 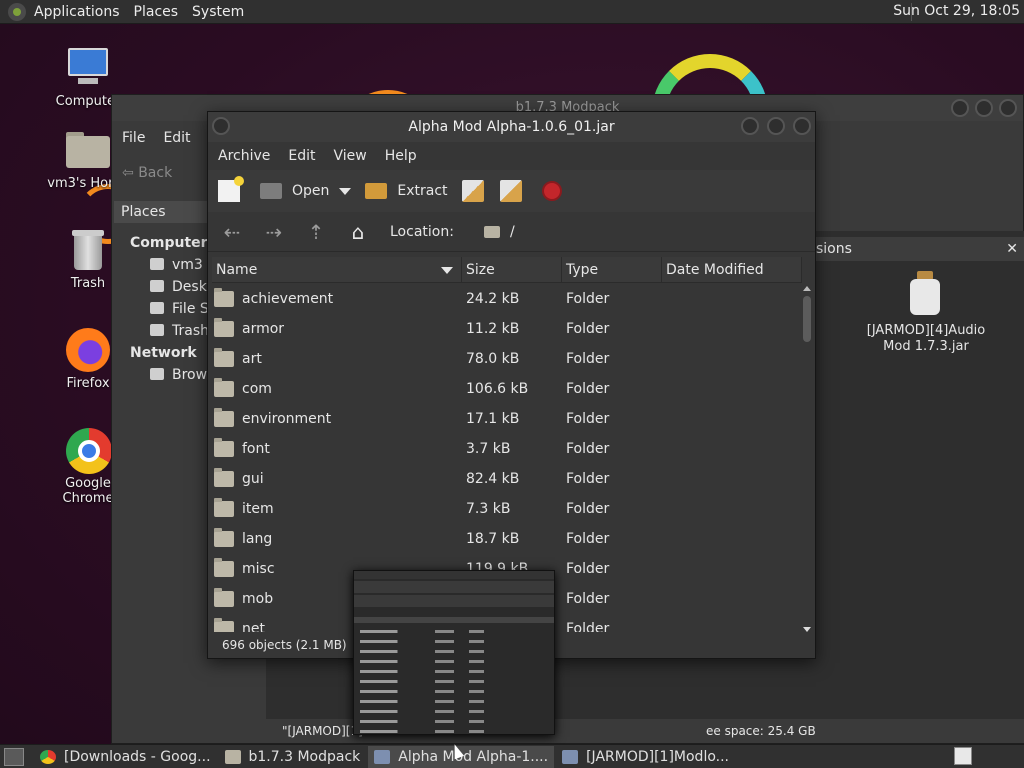 I want to click on stop-icon, so click(x=551, y=191).